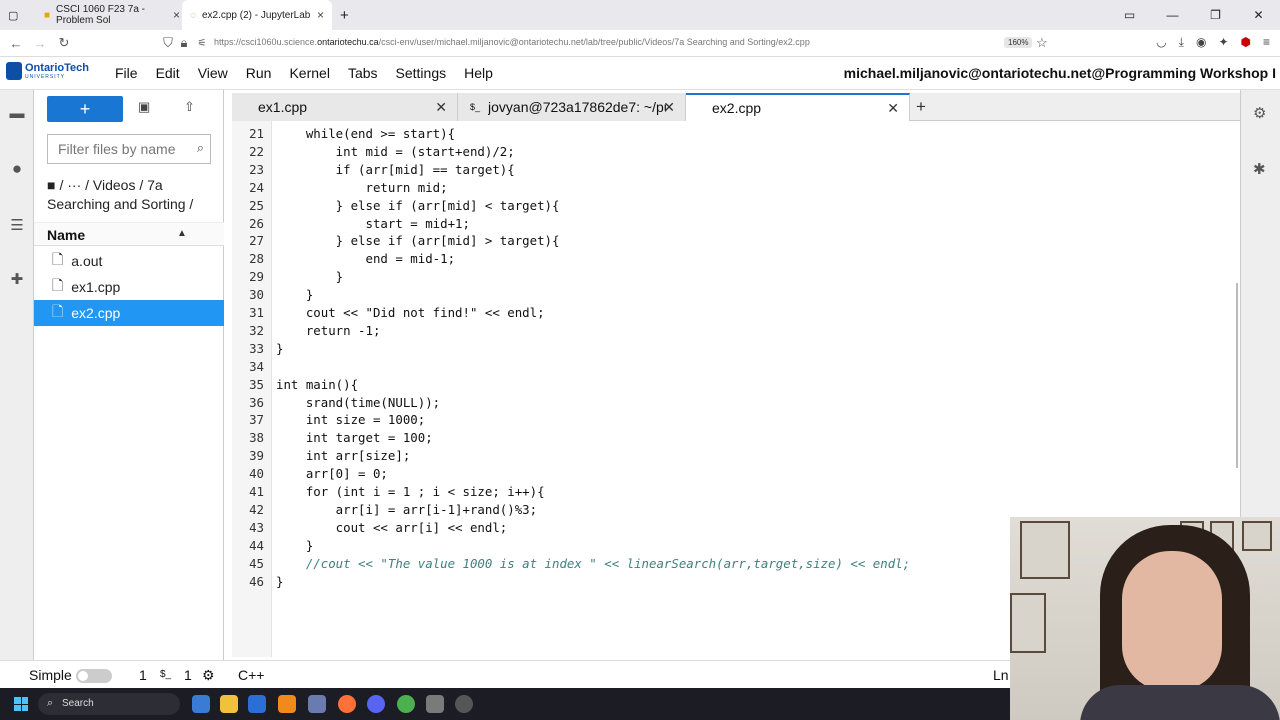 The image size is (1280, 720). I want to click on browser-tab-2: ◌ ex2.cpp (2) - JupyterLab ×, so click(257, 15).